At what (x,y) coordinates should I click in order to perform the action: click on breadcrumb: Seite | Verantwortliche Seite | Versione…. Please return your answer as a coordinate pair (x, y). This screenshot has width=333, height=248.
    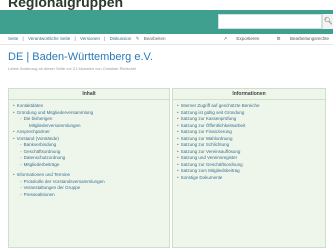
    Looking at the image, I should click on (88, 39).